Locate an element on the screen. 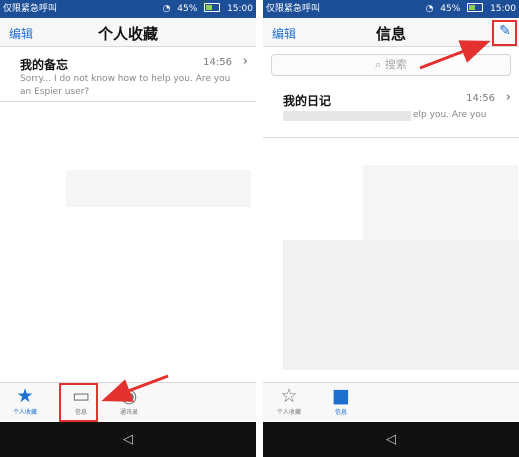 The height and width of the screenshot is (457, 519). bottom-tab-bar: ★ 个人收藏 ▭ 信息 ◉ 通讯录 is located at coordinates (128, 402).